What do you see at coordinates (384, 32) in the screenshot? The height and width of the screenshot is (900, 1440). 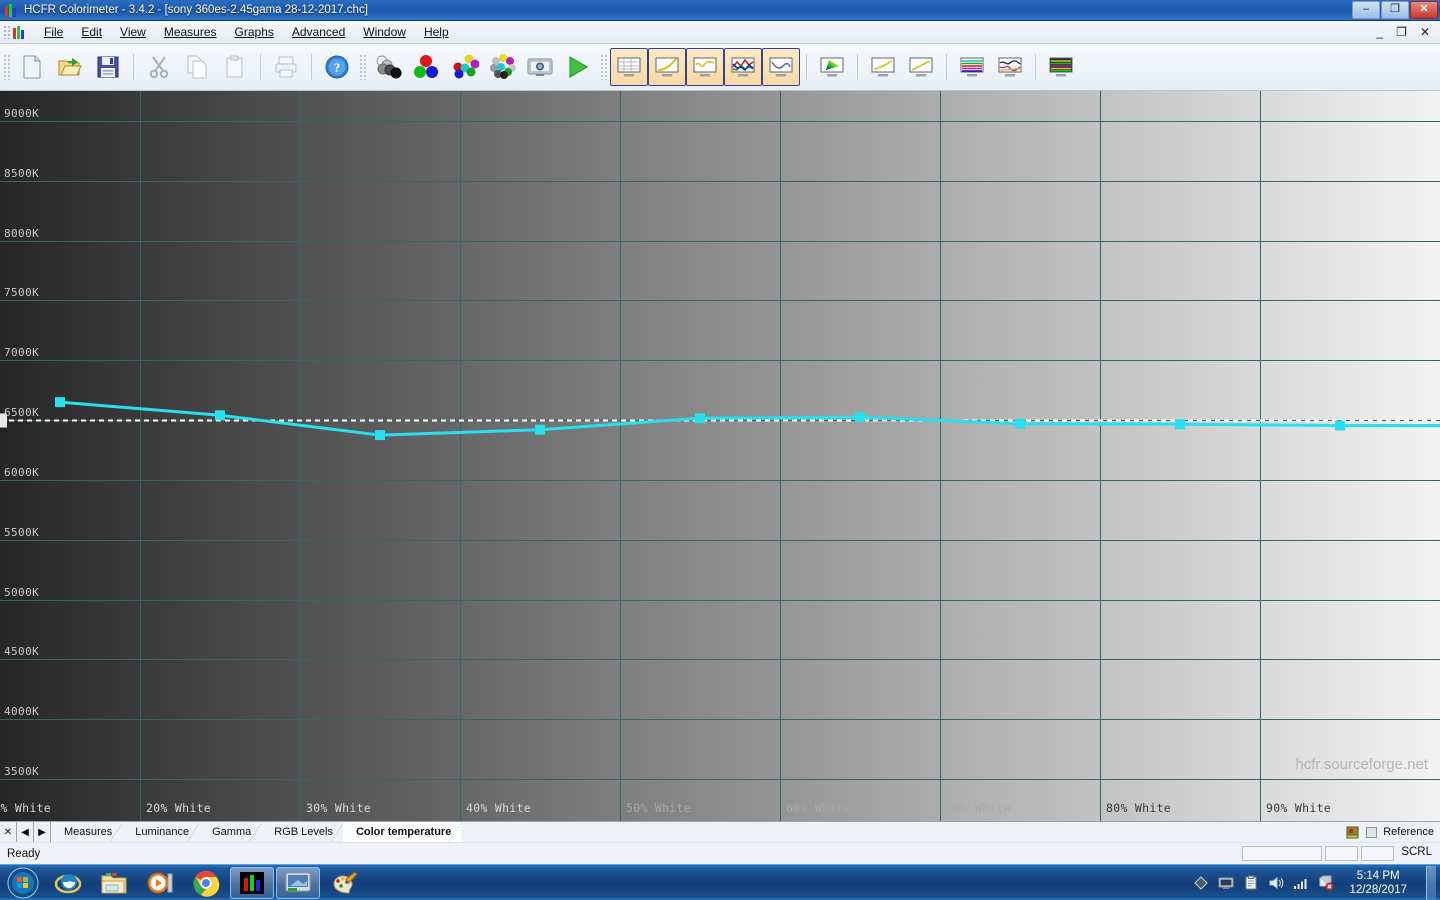 I see `menu-window: Window` at bounding box center [384, 32].